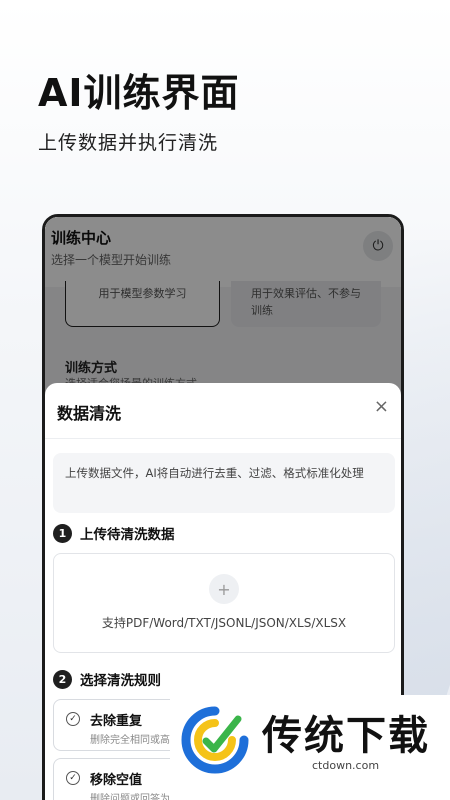  What do you see at coordinates (128, 143) in the screenshot?
I see `hero-subtitle: 上传数据并执行清洗` at bounding box center [128, 143].